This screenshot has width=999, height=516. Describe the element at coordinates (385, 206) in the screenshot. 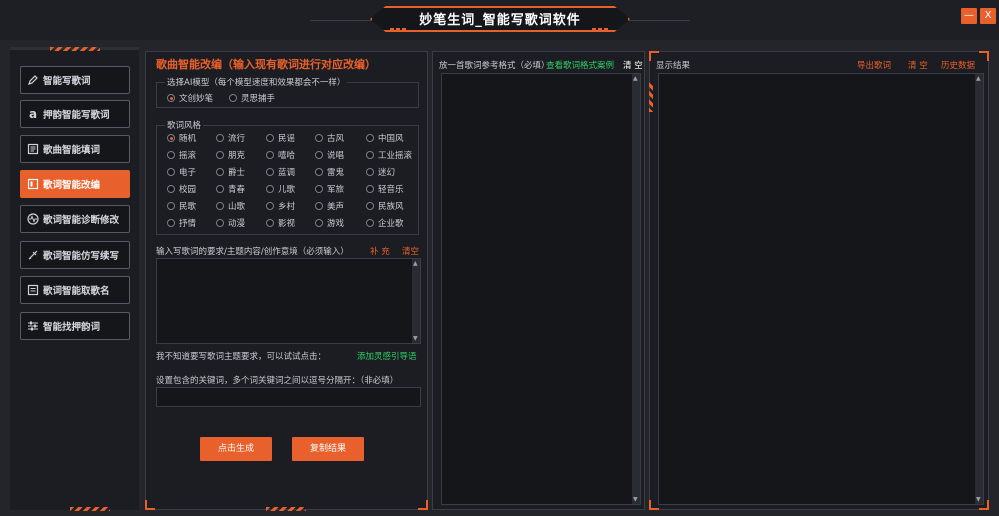

I see `style-option-24: 民族风` at that location.